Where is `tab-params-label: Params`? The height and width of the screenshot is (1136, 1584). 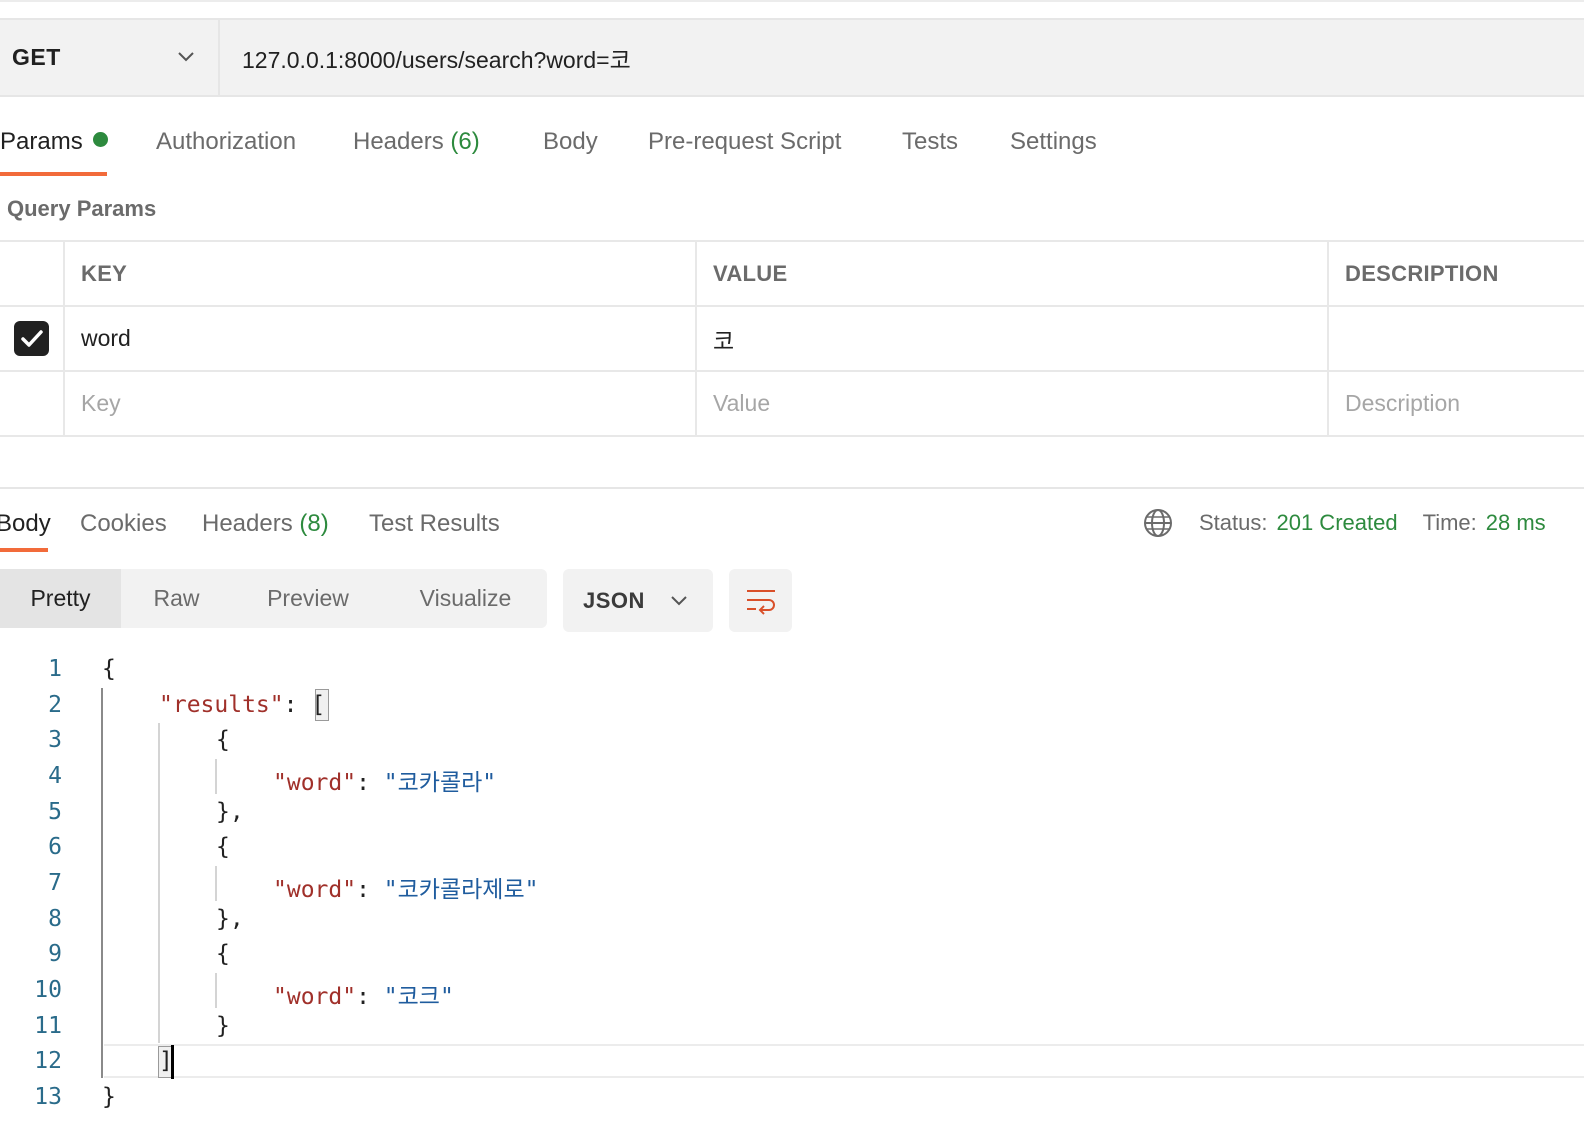 tab-params-label: Params is located at coordinates (41, 141).